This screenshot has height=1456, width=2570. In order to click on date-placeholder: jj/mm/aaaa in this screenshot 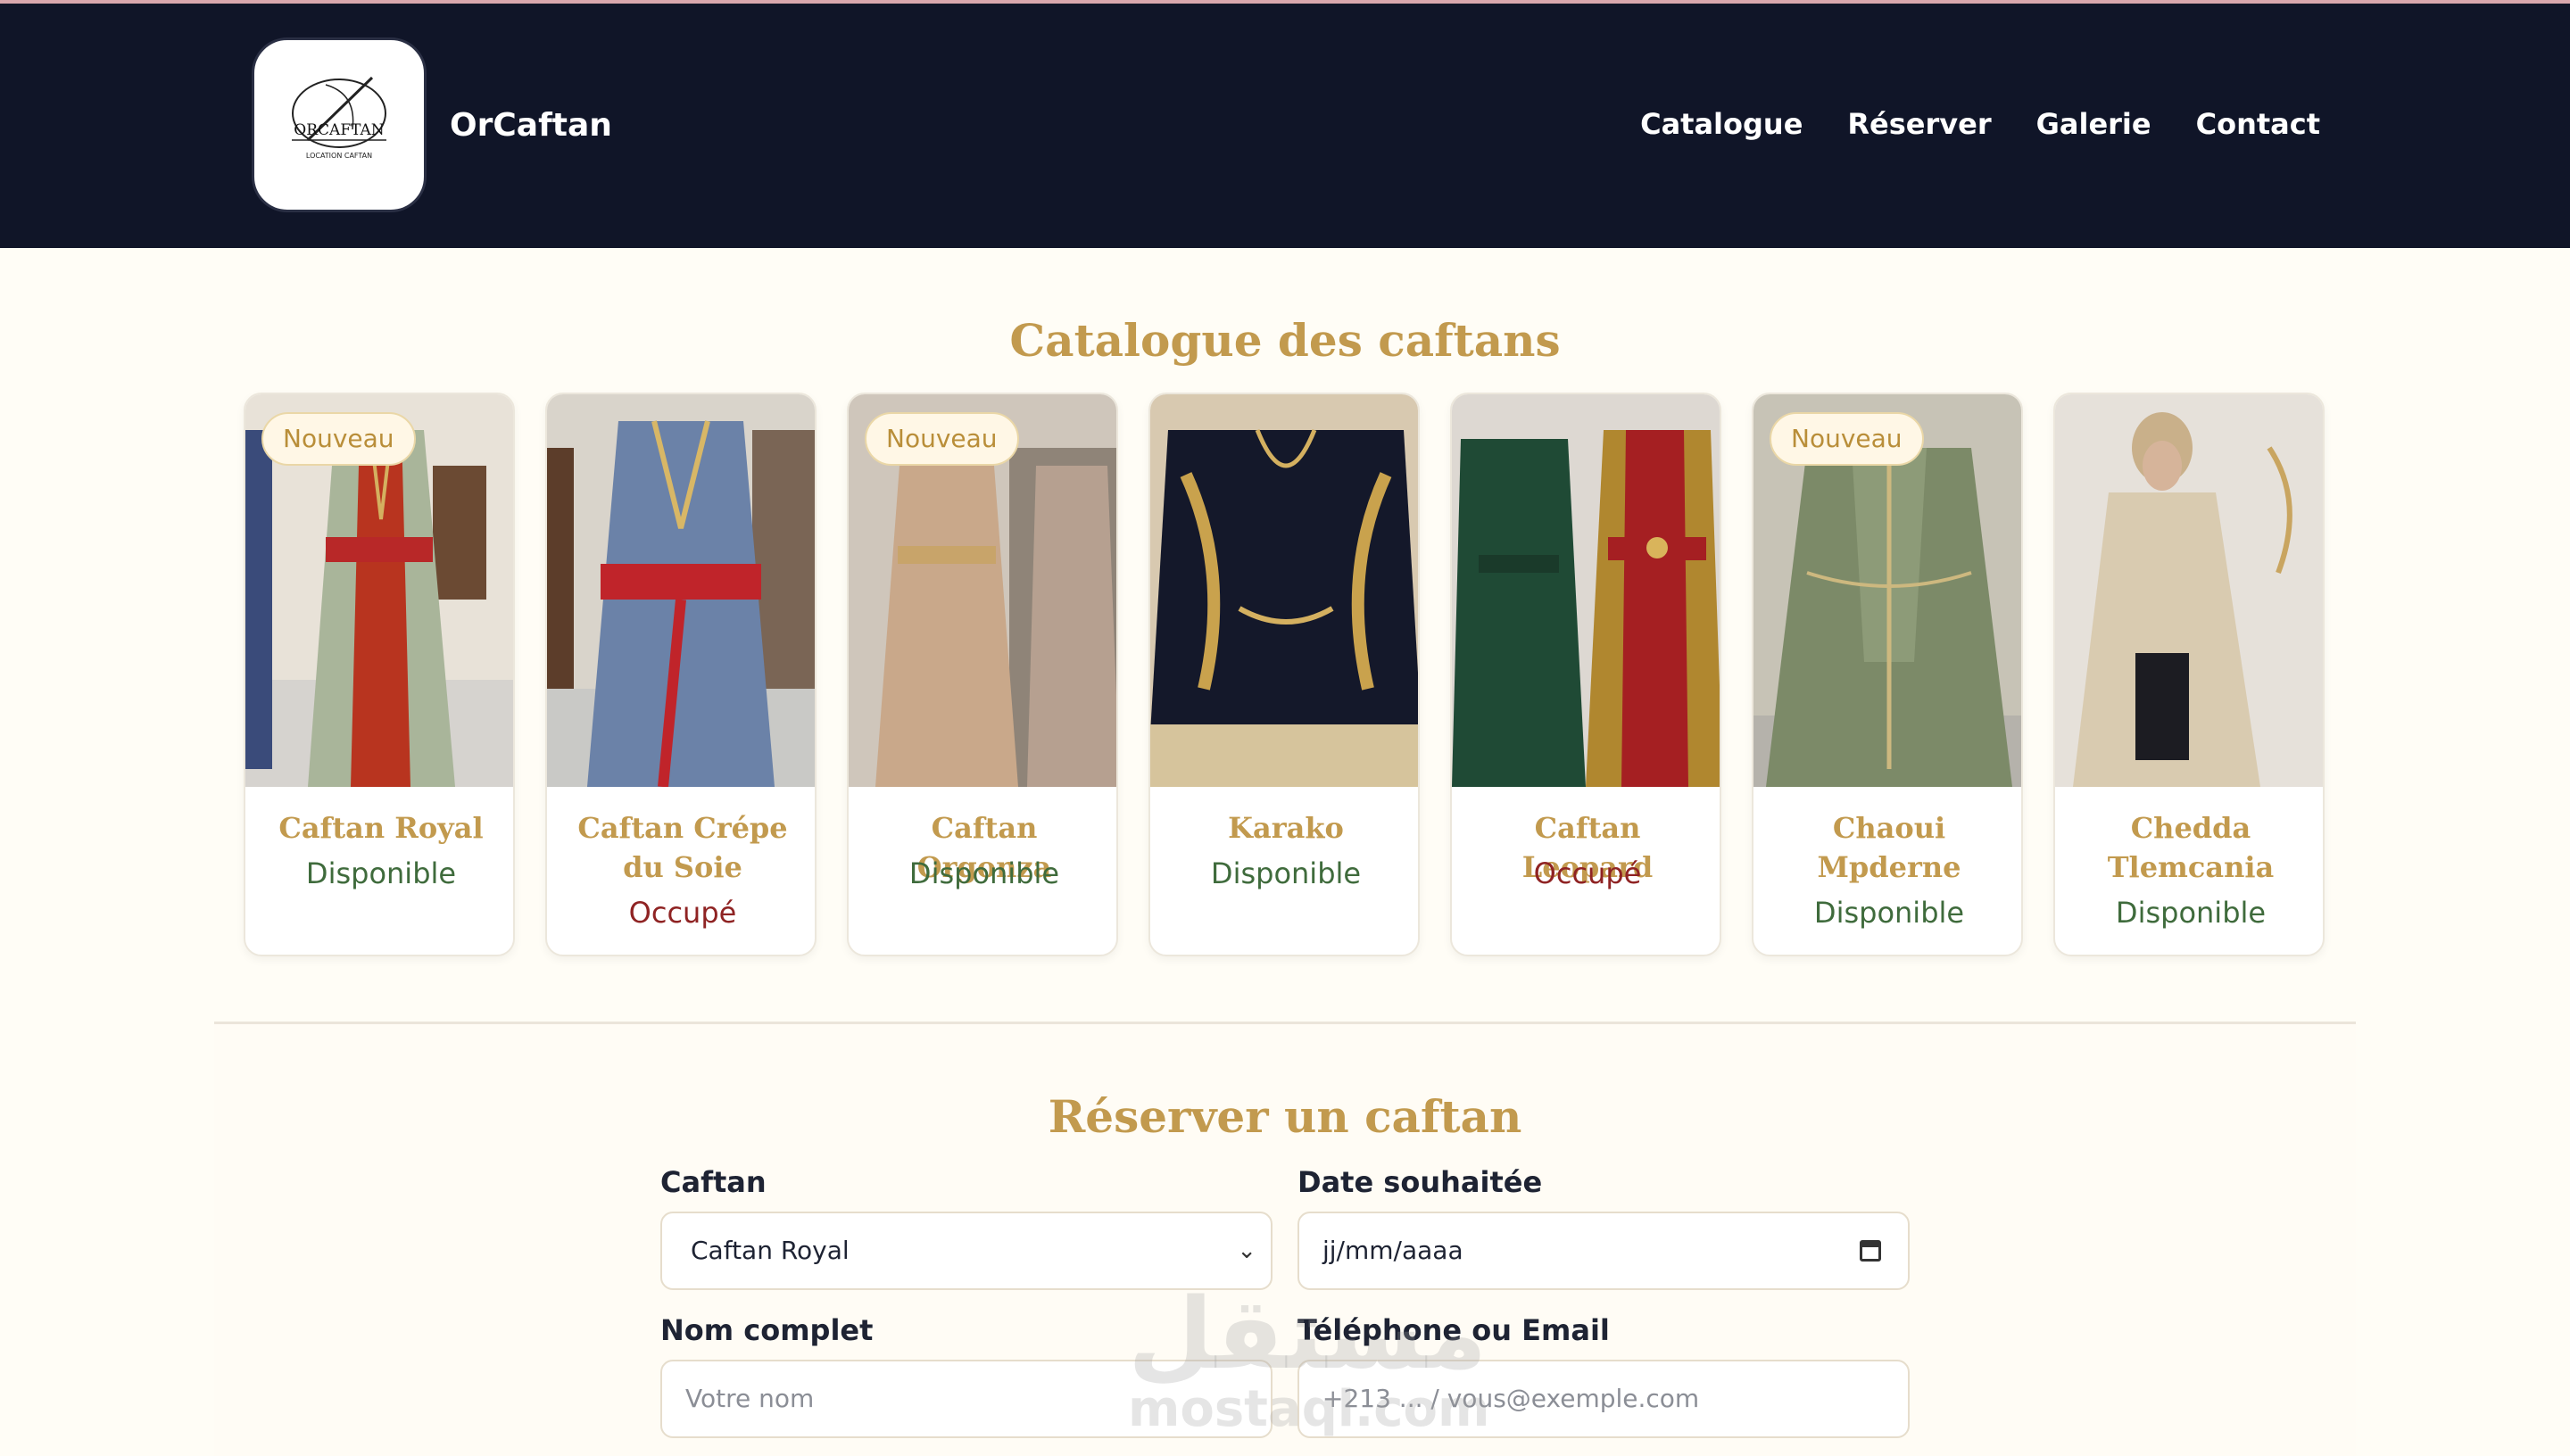, I will do `click(1392, 1250)`.